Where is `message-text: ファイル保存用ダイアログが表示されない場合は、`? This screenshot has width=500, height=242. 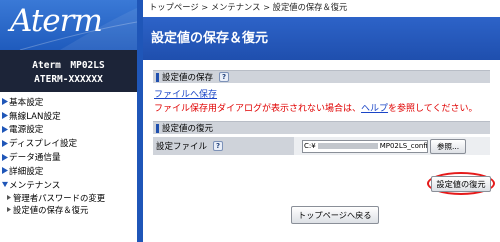 message-text: ファイル保存用ダイアログが表示されない場合は、 is located at coordinates (258, 109).